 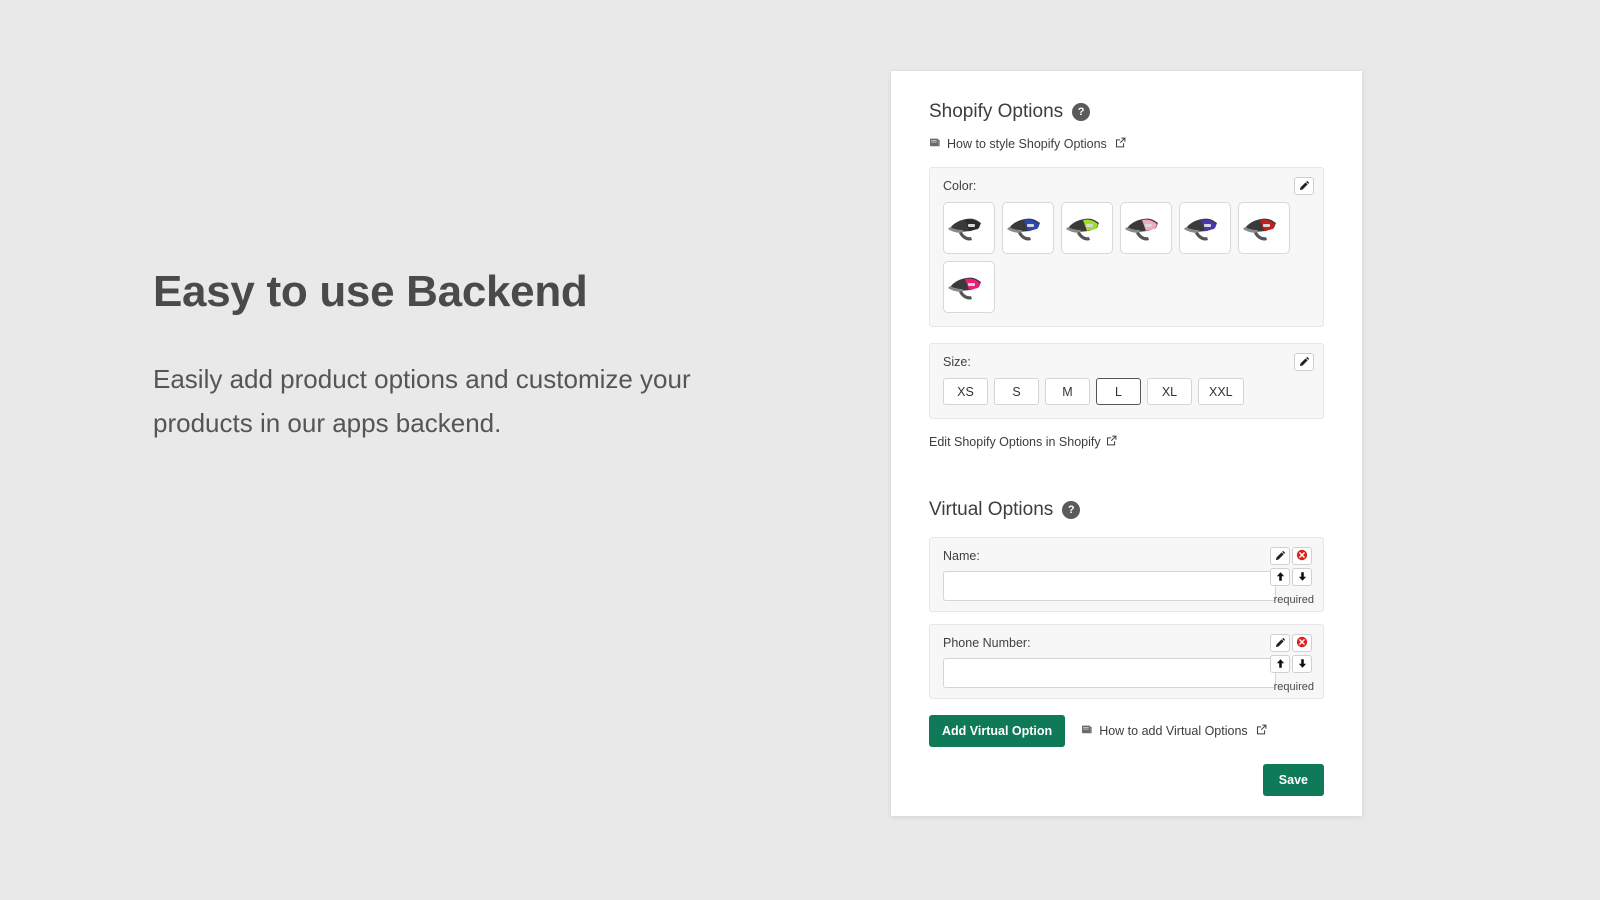 I want to click on page-title: Easy to use Backend, so click(x=370, y=291).